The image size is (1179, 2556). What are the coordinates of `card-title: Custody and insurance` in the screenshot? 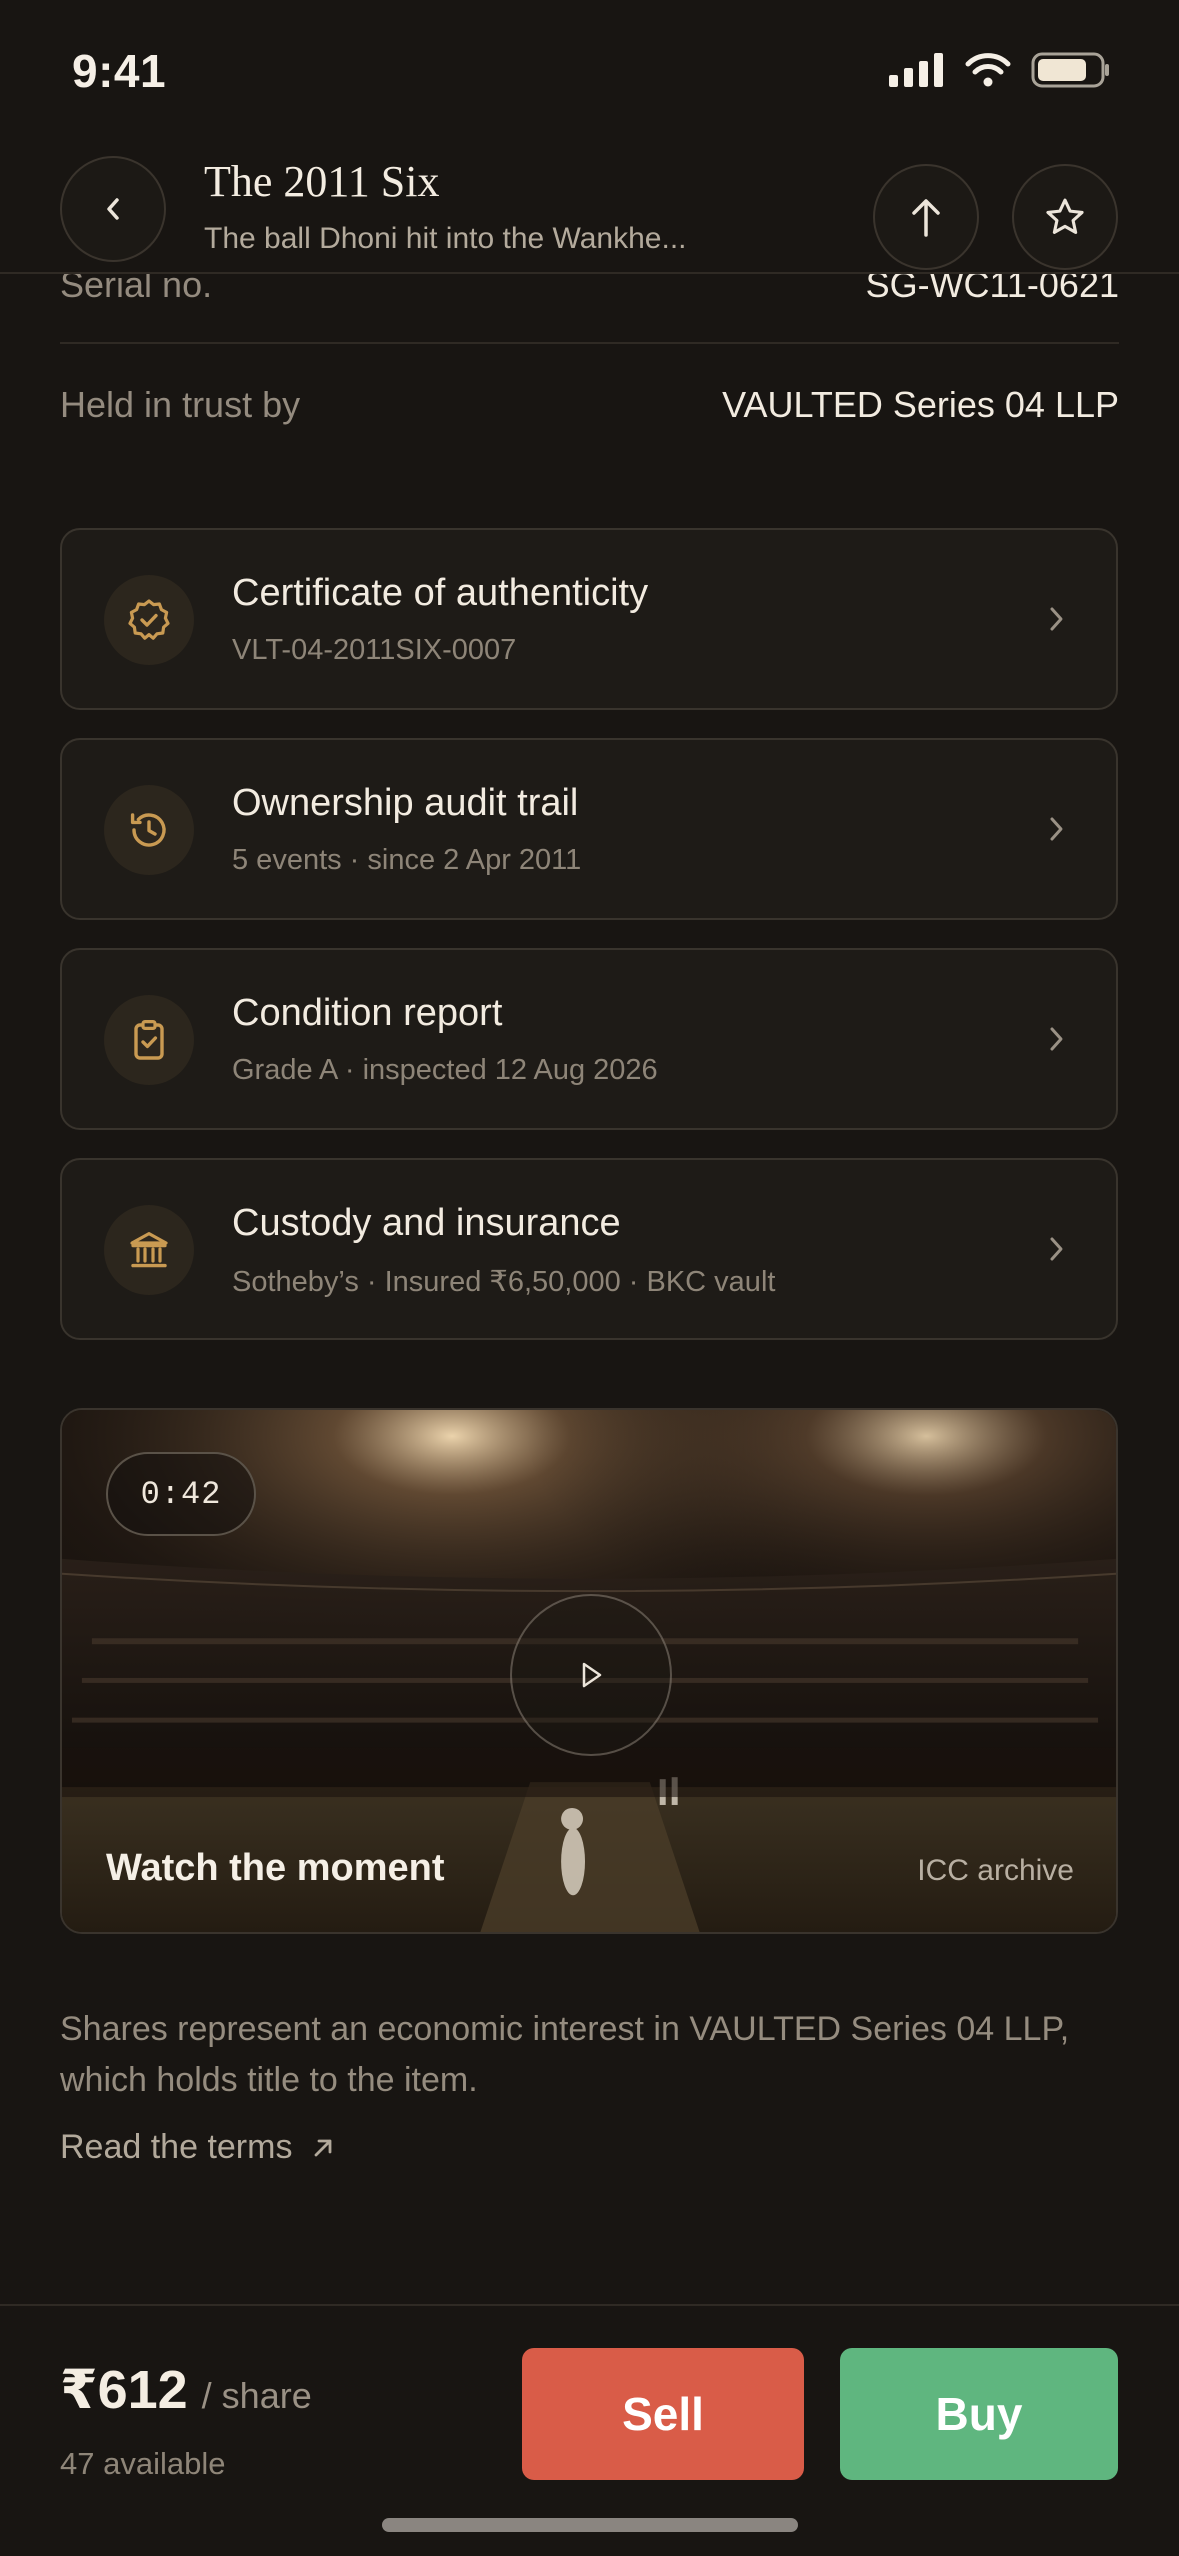 It's located at (426, 1223).